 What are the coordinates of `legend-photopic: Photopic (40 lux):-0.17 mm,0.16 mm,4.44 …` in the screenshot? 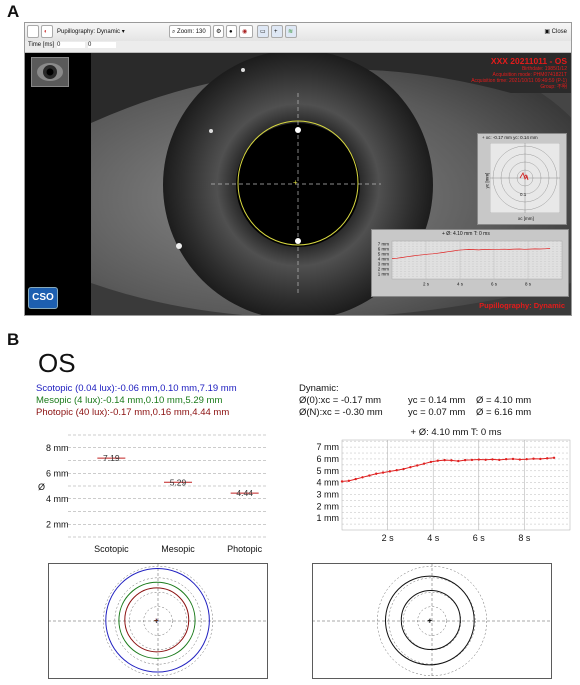 It's located at (133, 412).